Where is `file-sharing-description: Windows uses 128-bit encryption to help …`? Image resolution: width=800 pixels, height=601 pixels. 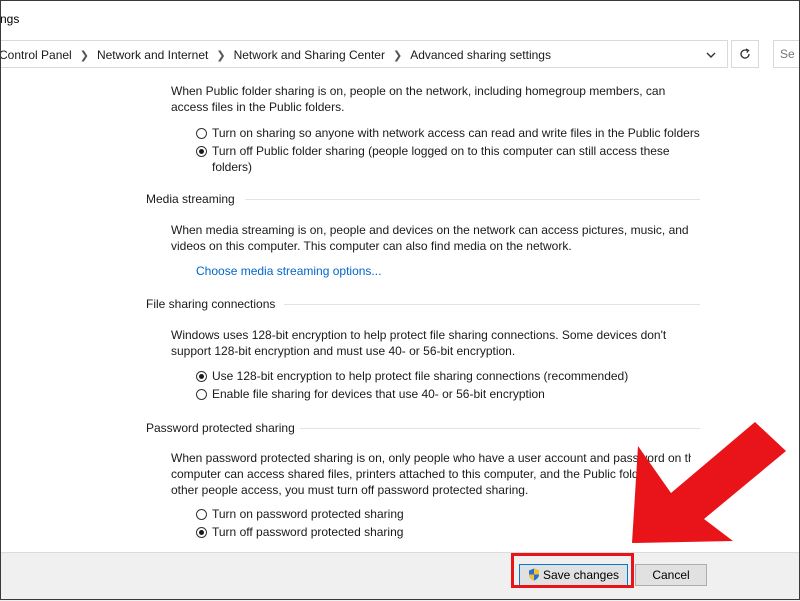 file-sharing-description: Windows uses 128-bit encryption to help … is located at coordinates (418, 343).